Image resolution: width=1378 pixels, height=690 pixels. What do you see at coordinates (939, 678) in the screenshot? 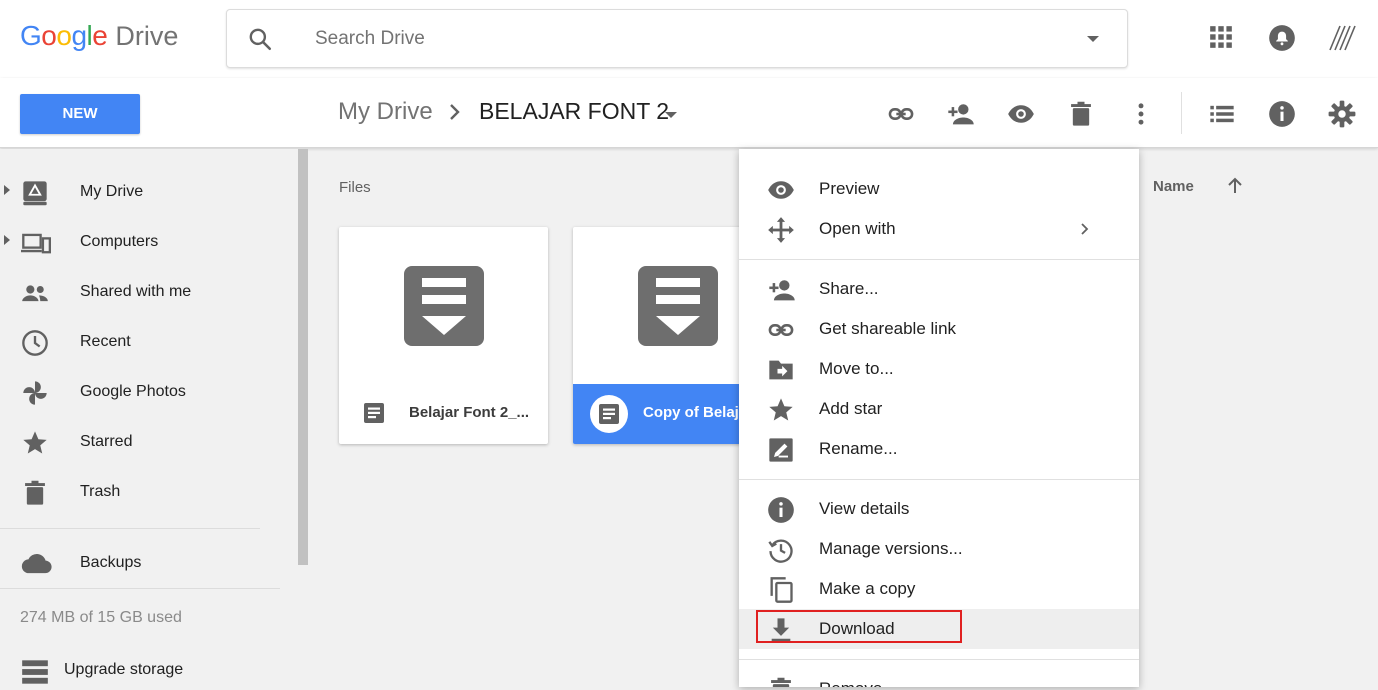
I see `menu-item-remove: Remove` at bounding box center [939, 678].